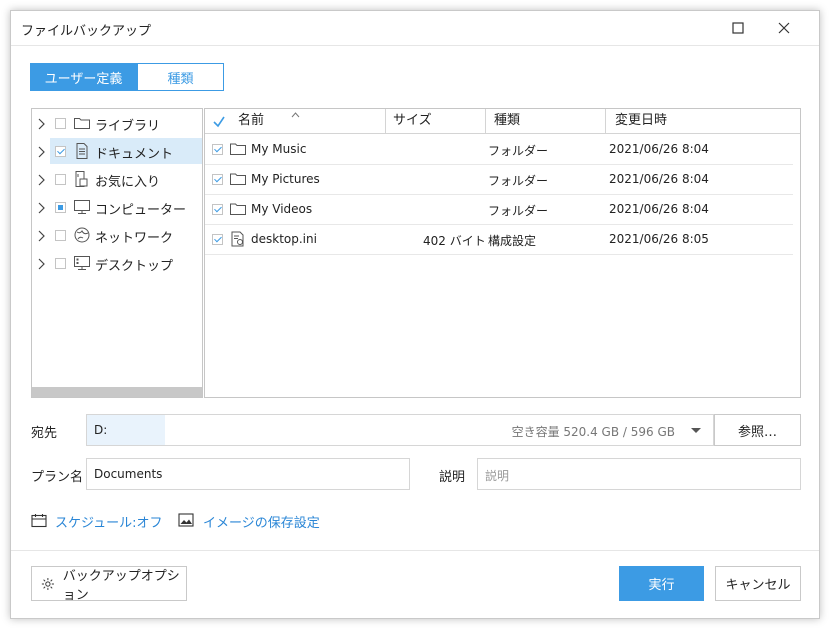  I want to click on tree-item-library: ライブラリ, so click(117, 123).